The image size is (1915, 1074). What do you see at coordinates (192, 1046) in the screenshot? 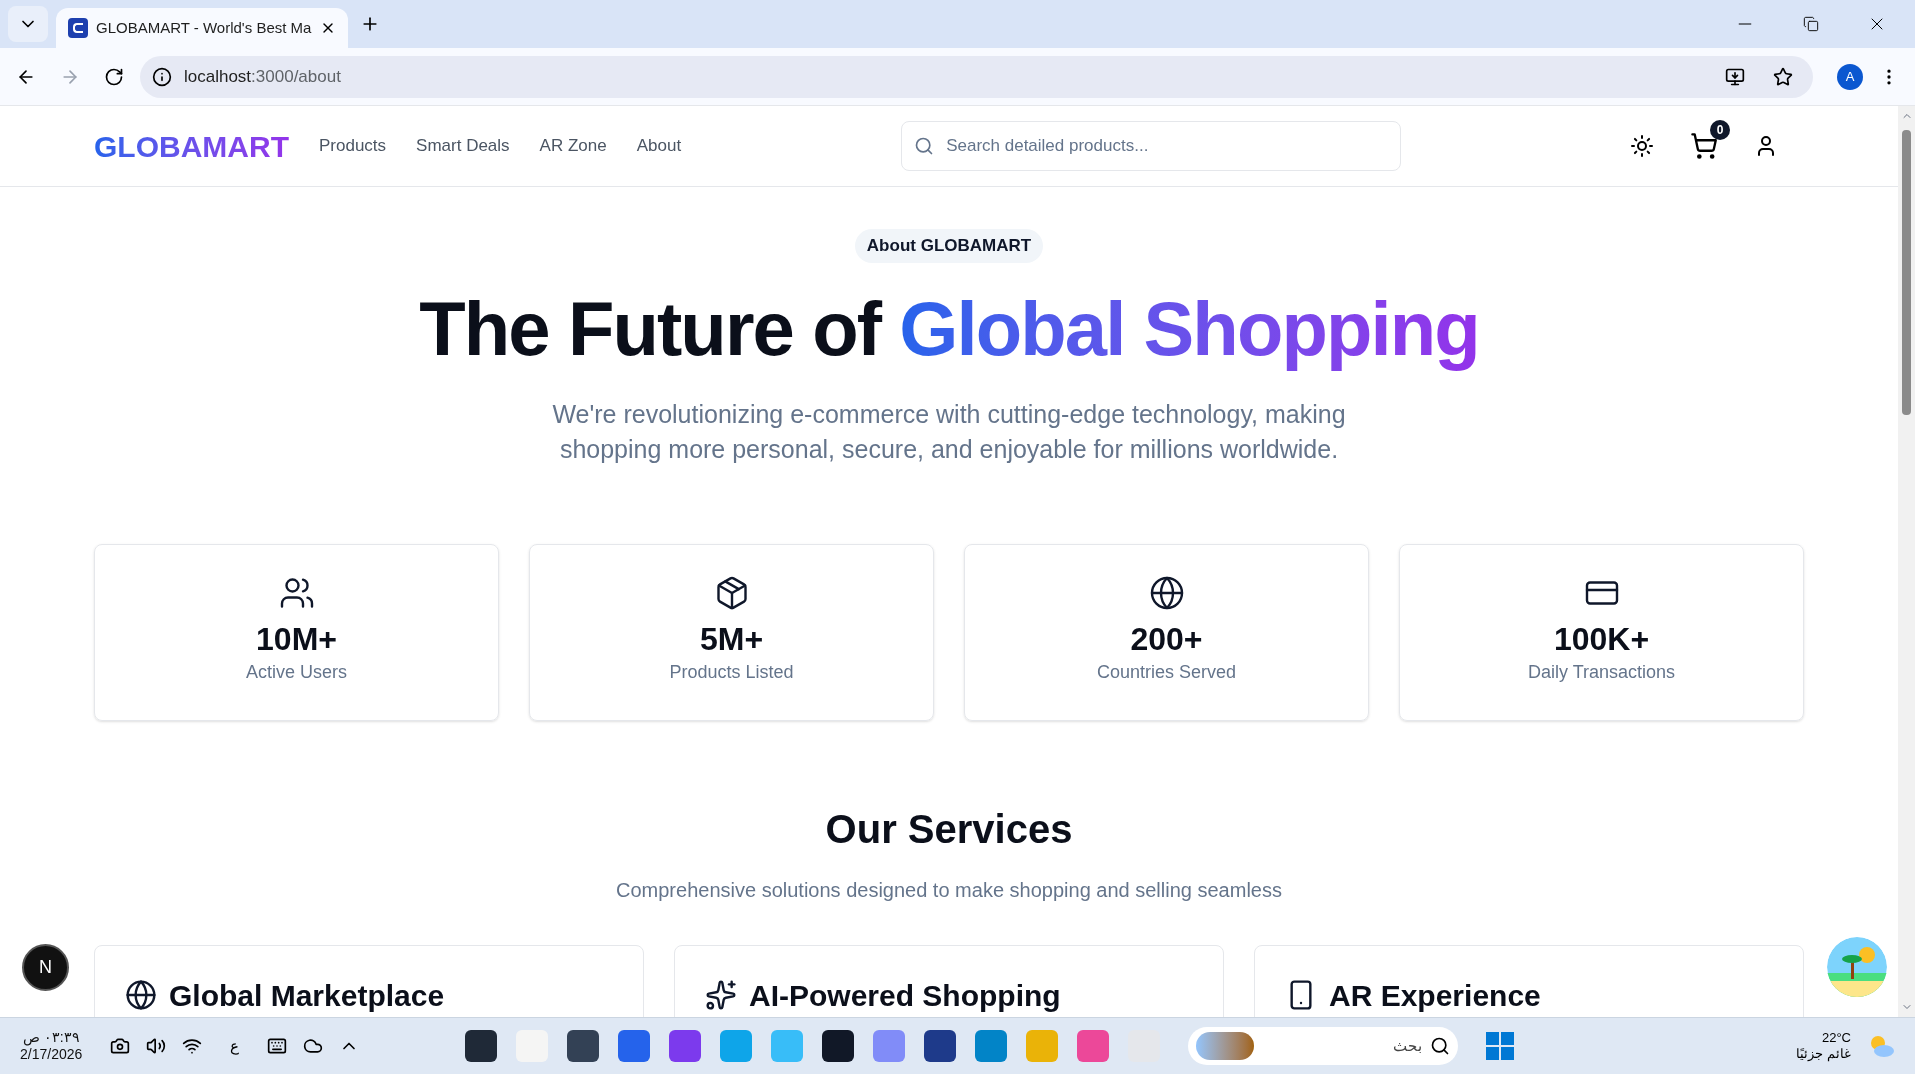
I see `wifi-icon` at bounding box center [192, 1046].